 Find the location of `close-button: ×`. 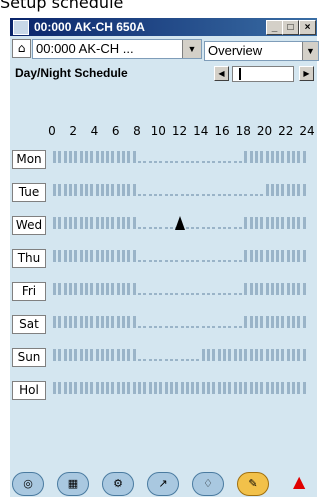

close-button: × is located at coordinates (307, 27).